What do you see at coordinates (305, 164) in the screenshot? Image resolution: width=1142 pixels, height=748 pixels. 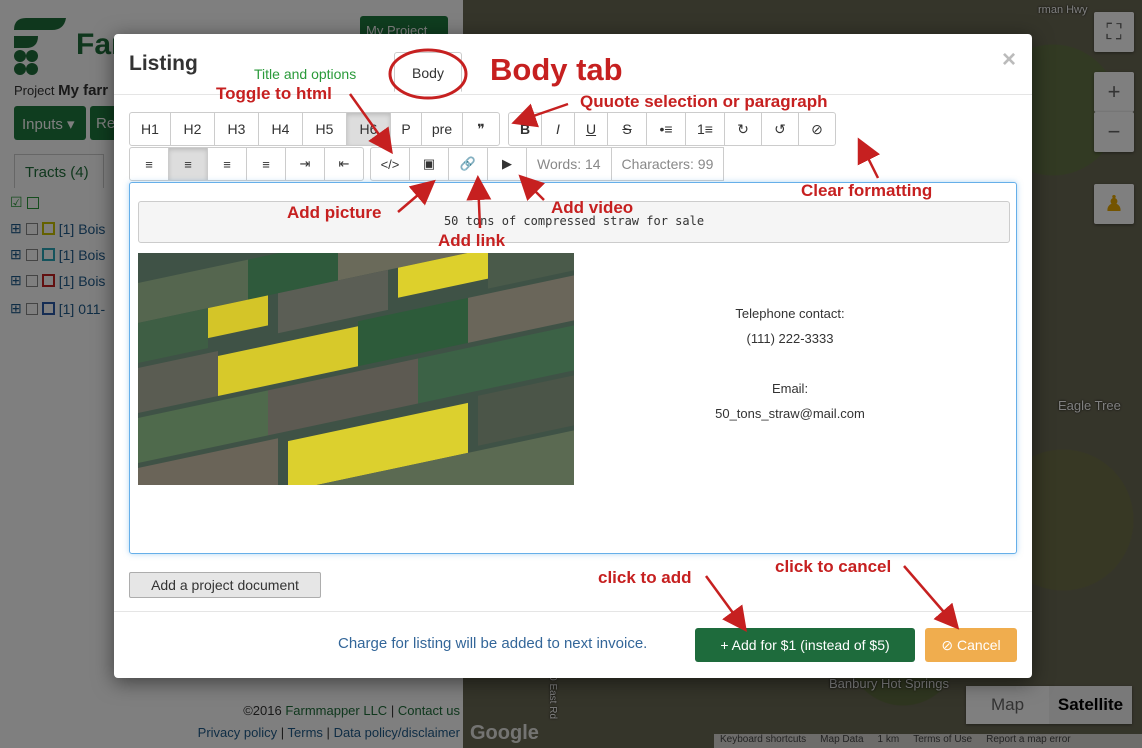 I see `indent-button: ⇥` at bounding box center [305, 164].